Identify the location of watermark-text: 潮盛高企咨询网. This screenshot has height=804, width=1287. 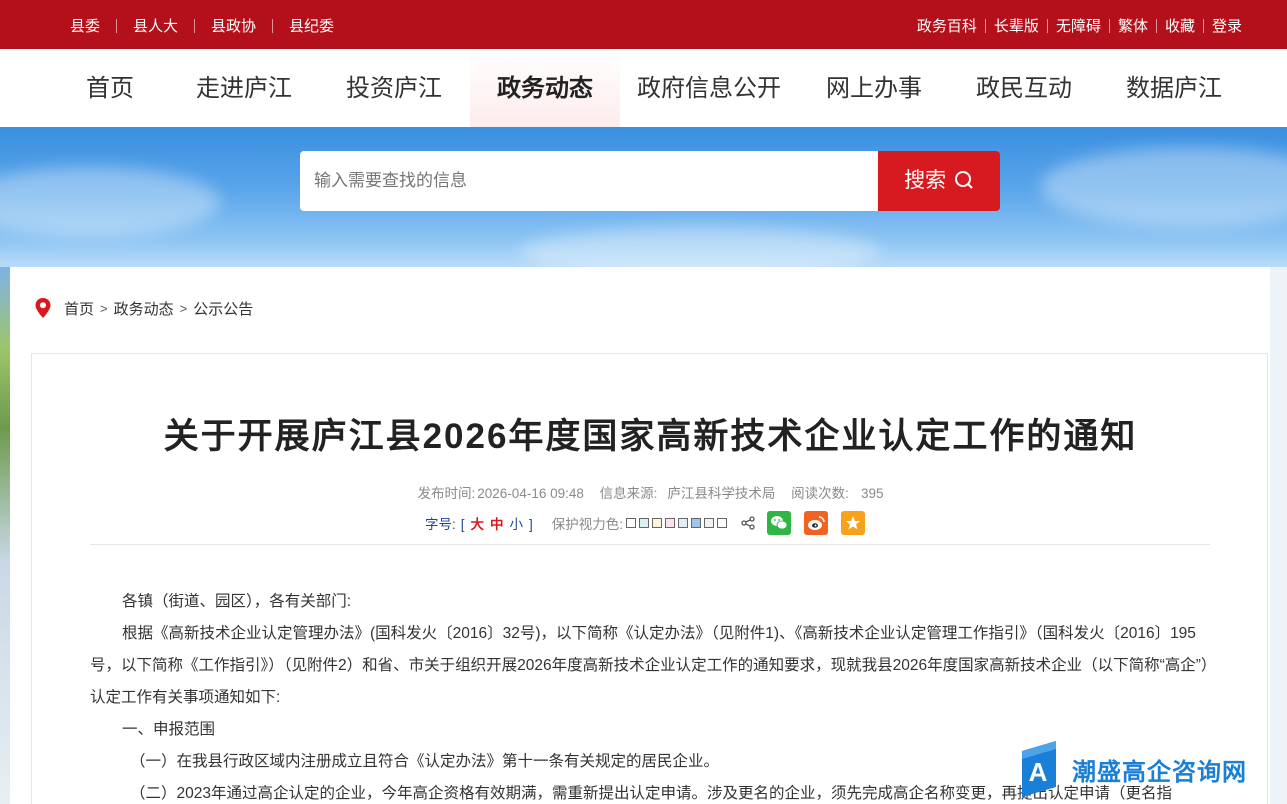
(1159, 772).